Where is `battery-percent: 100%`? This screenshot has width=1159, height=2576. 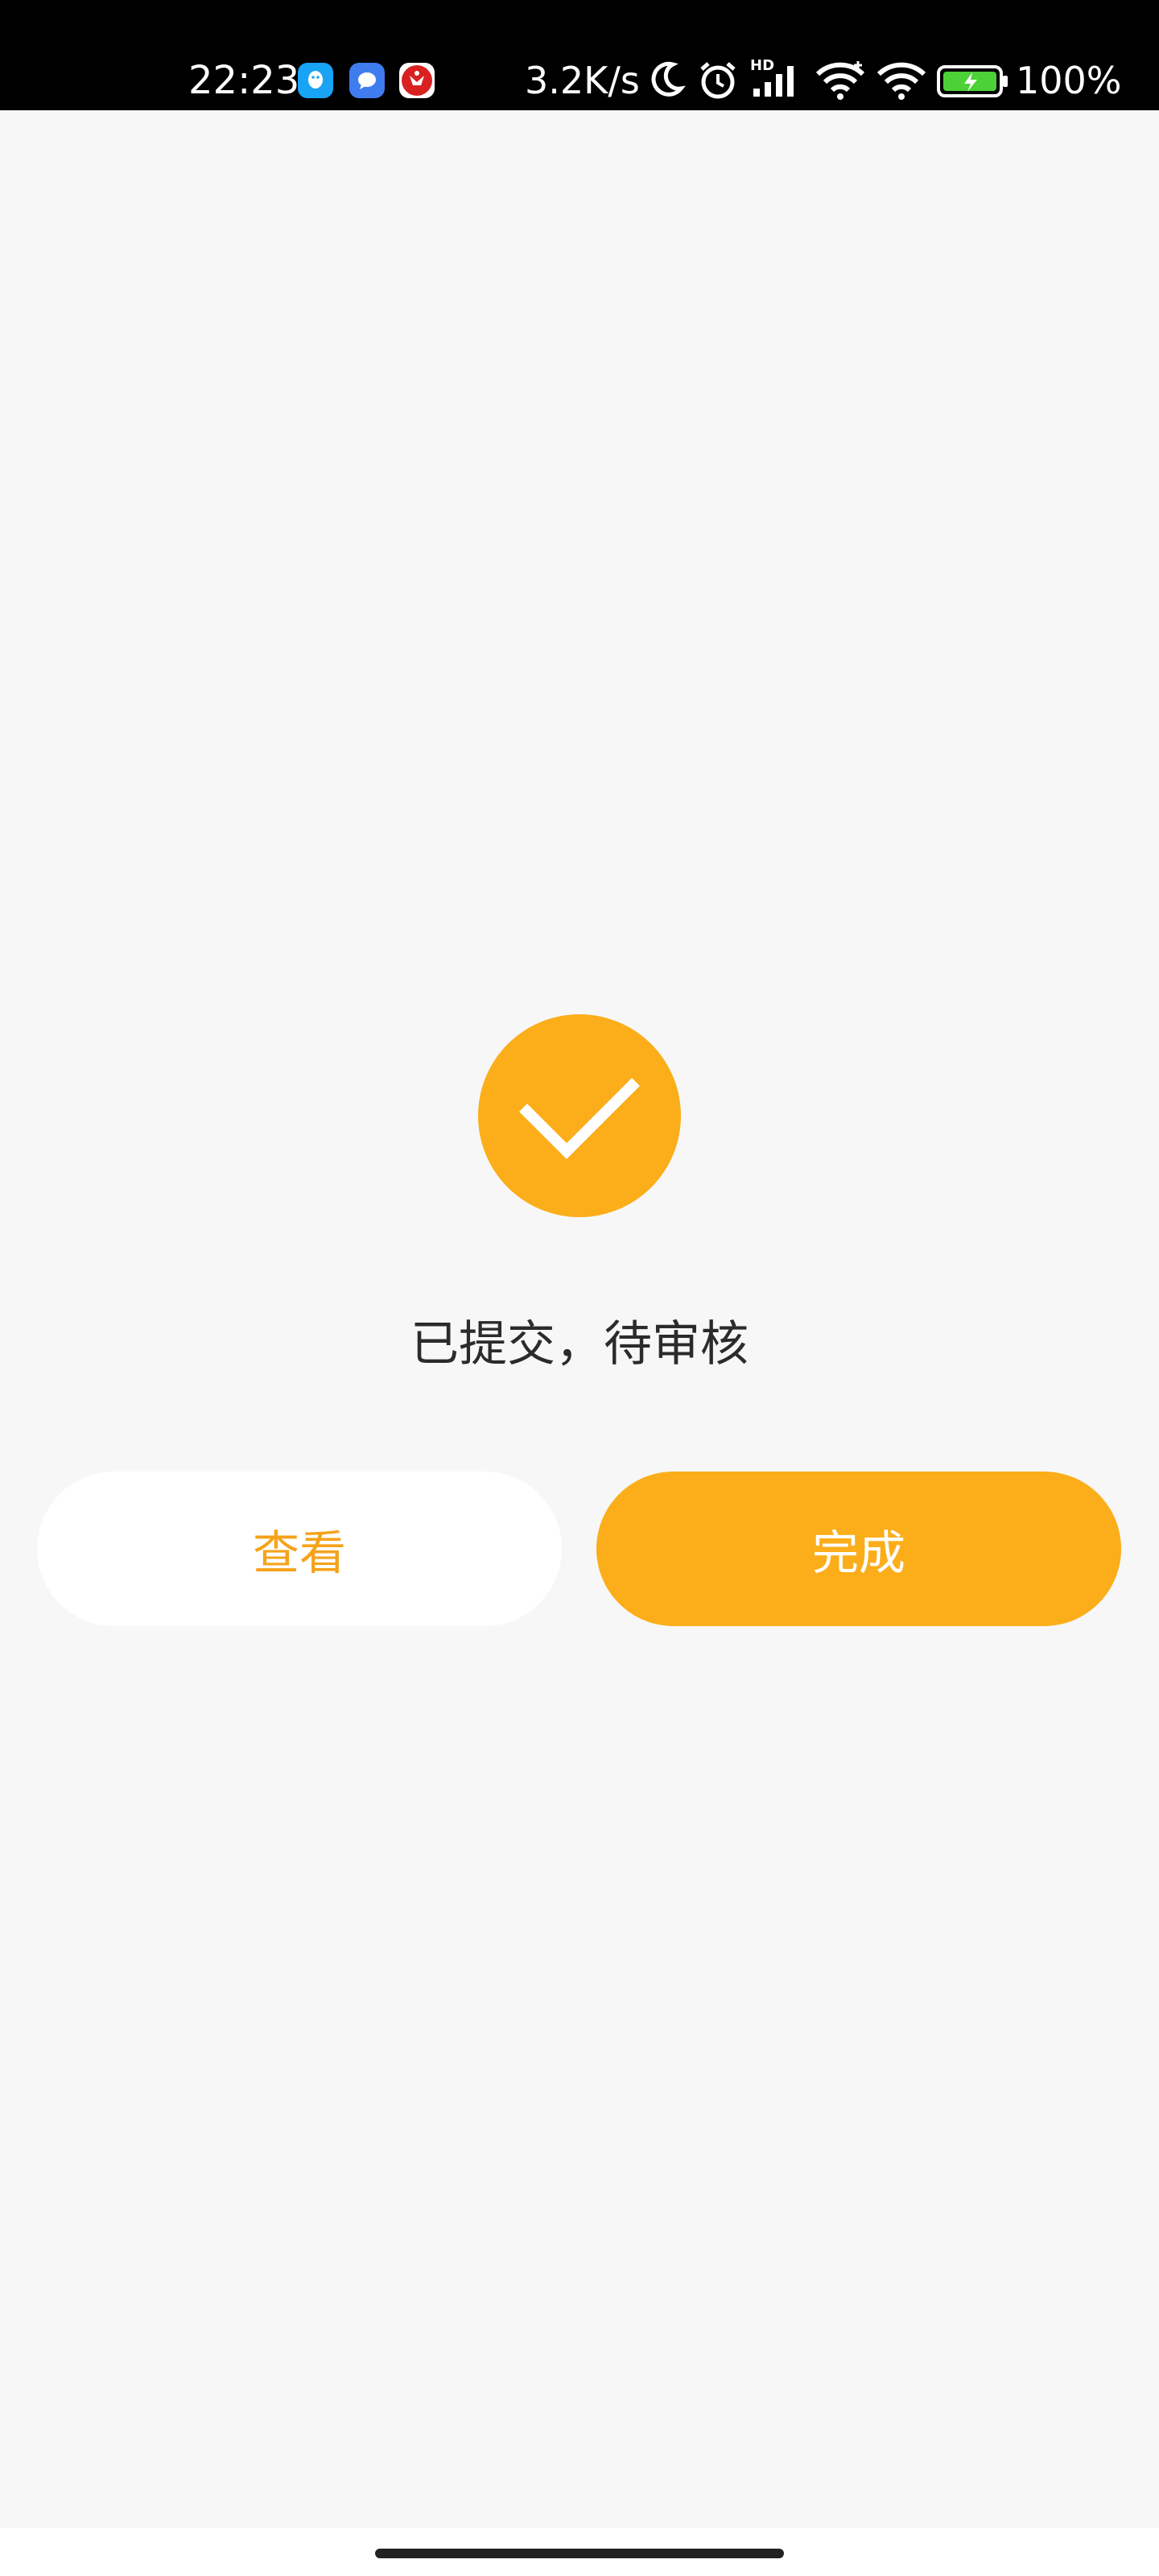
battery-percent: 100% is located at coordinates (1069, 80).